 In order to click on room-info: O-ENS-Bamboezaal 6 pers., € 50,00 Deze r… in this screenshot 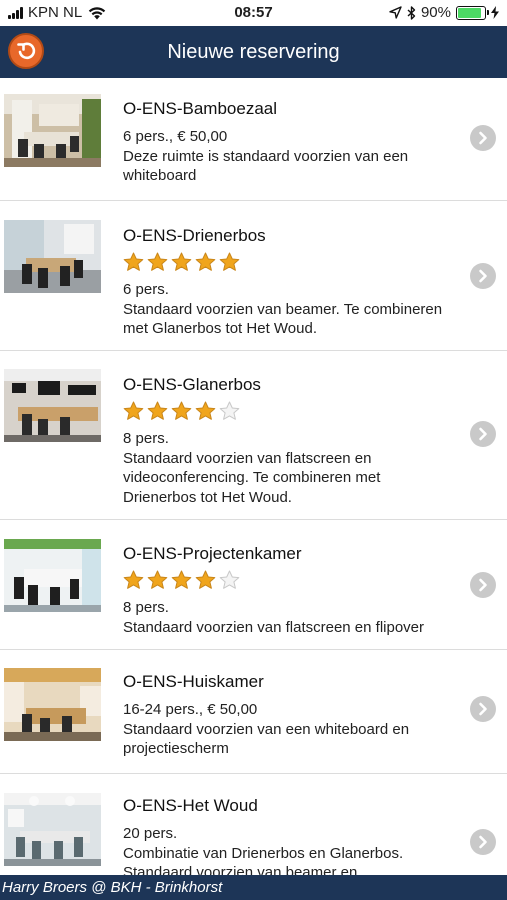, I will do `click(289, 142)`.